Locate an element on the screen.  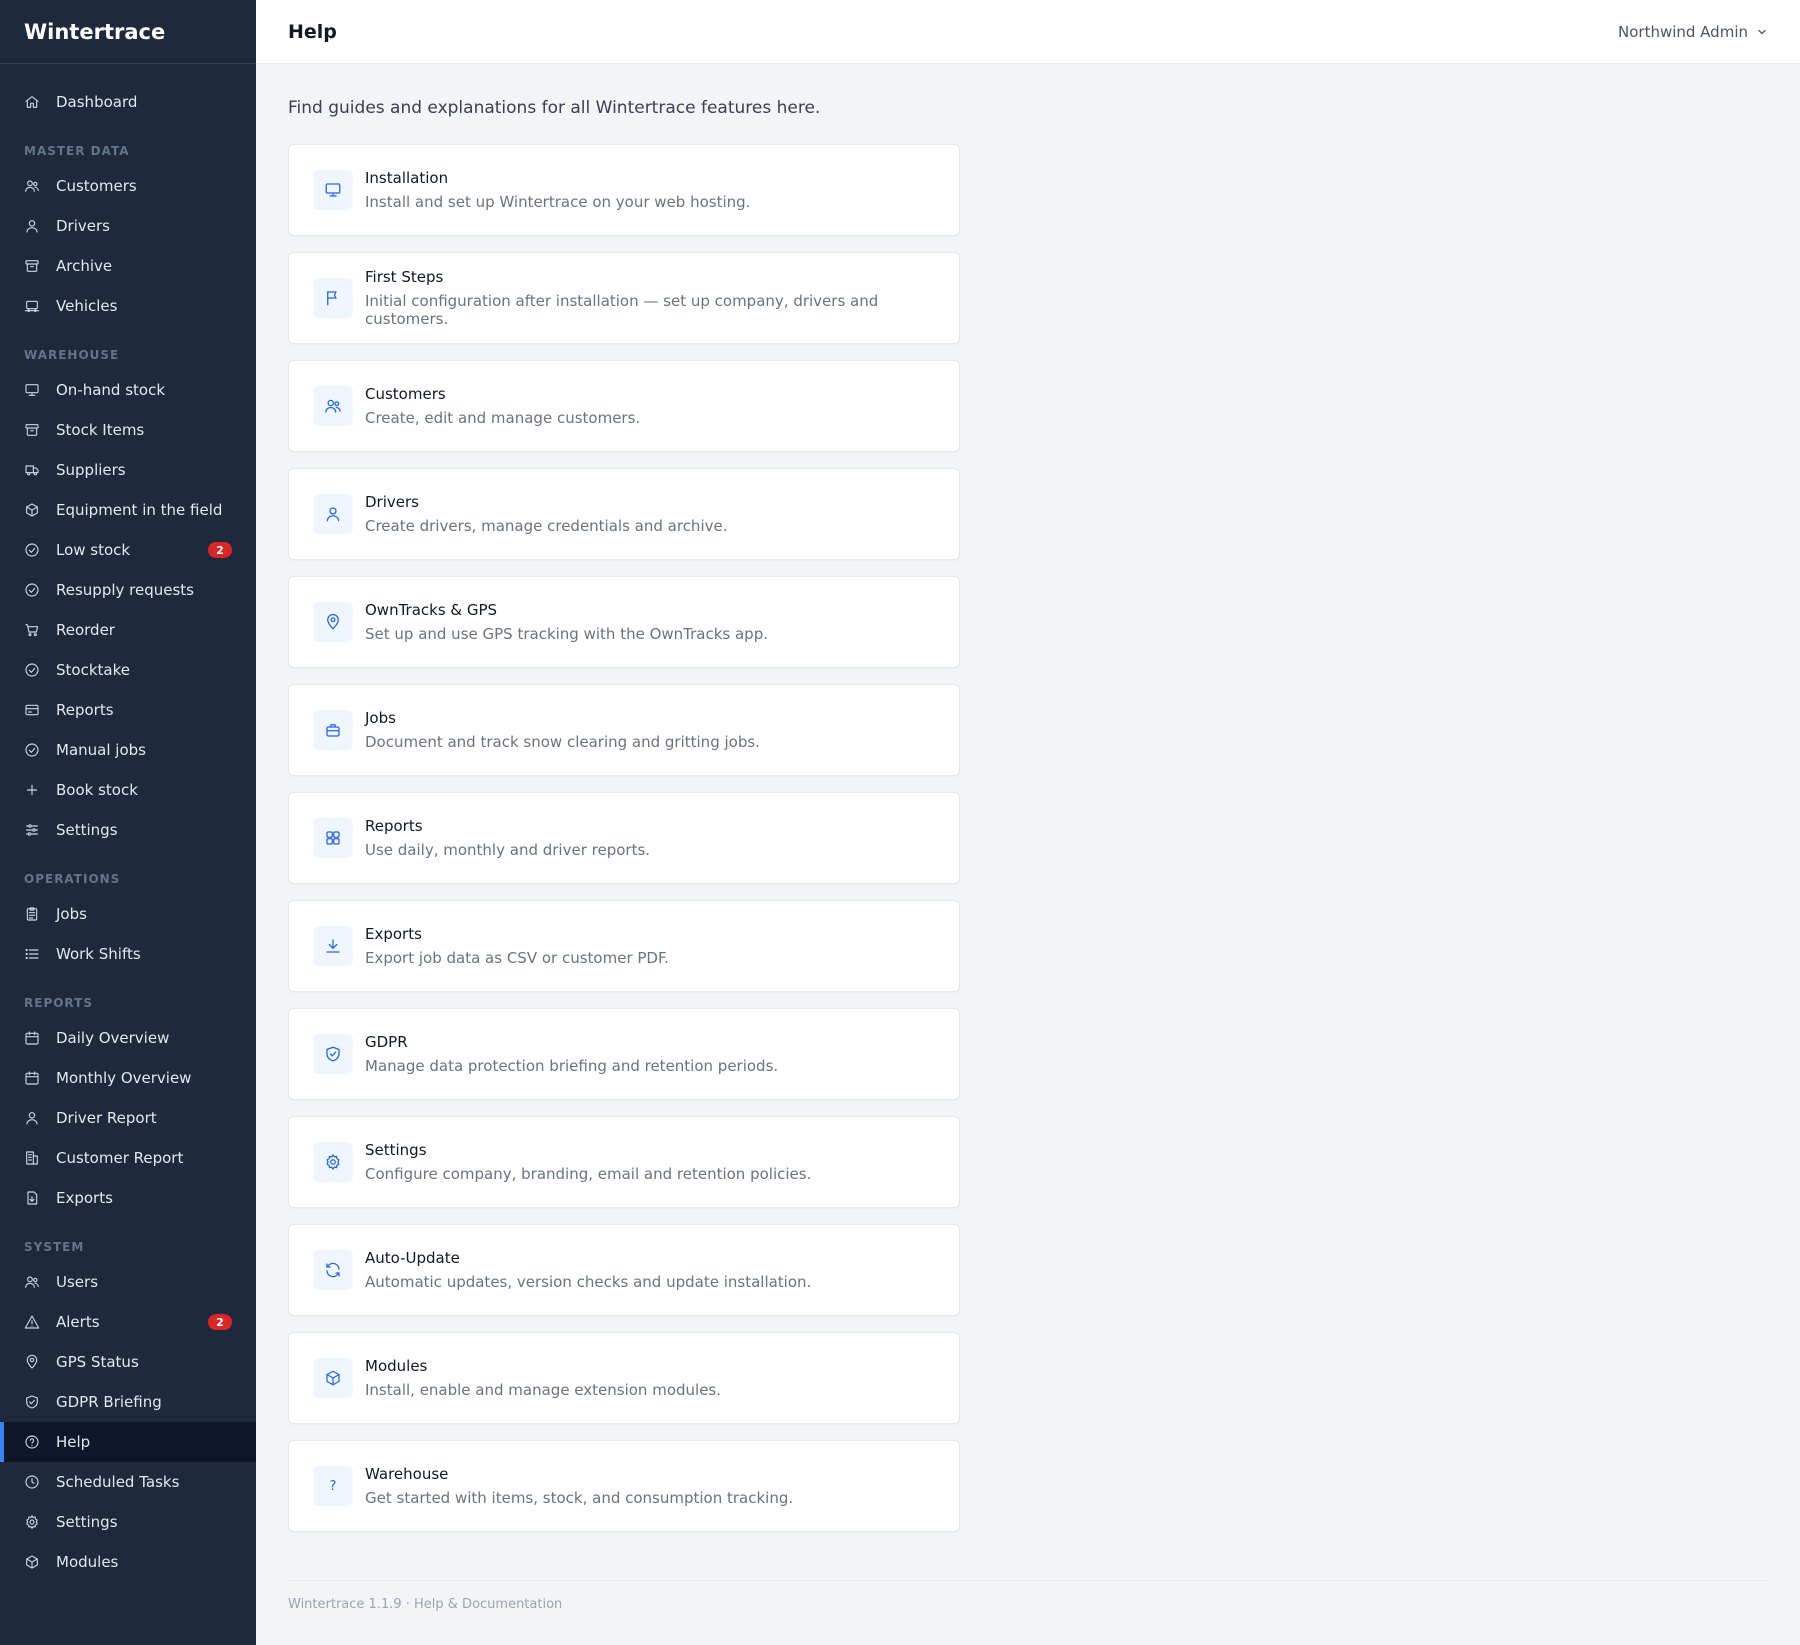
sidebar-item-scheduled-tasks: Scheduled Tasks is located at coordinates (128, 1482).